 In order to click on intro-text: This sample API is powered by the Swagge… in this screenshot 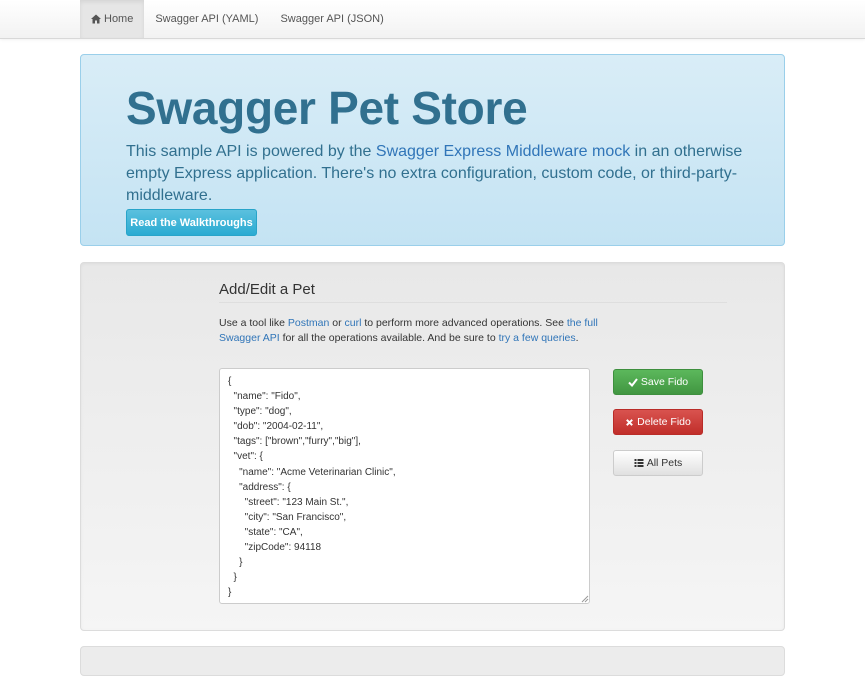, I will do `click(436, 174)`.